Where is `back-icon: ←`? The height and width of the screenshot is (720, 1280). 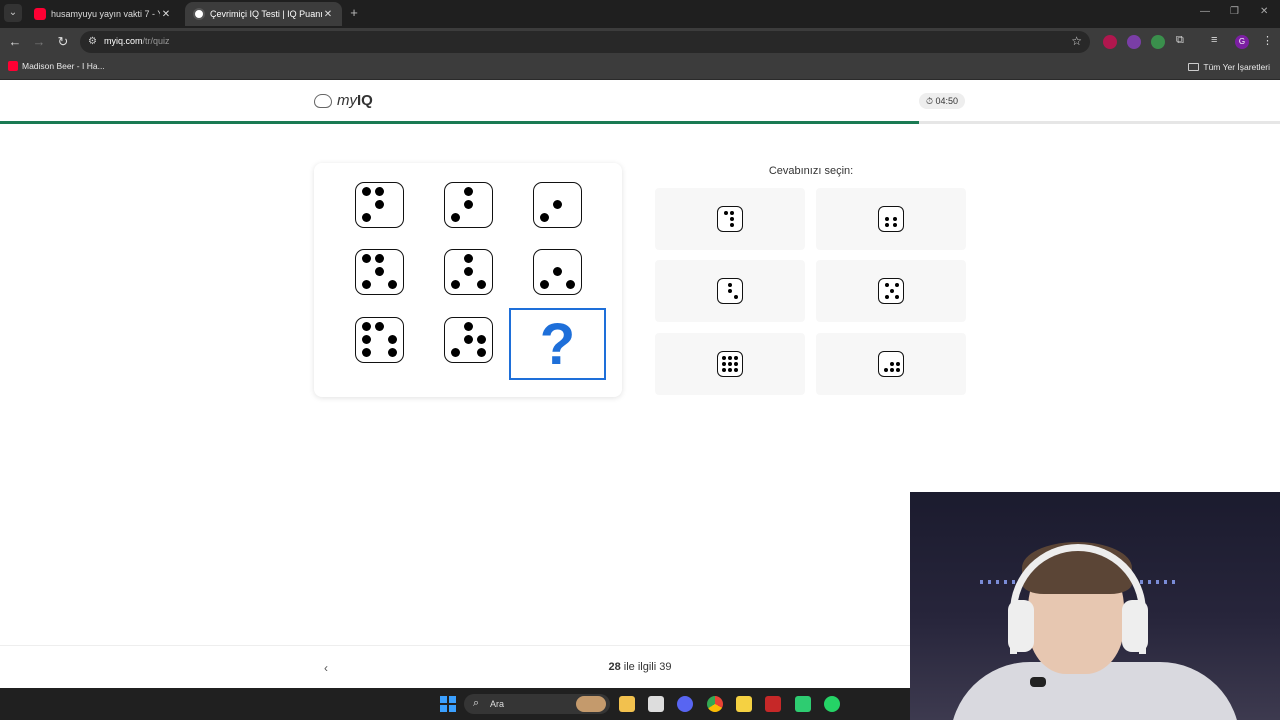
back-icon: ← is located at coordinates (15, 42).